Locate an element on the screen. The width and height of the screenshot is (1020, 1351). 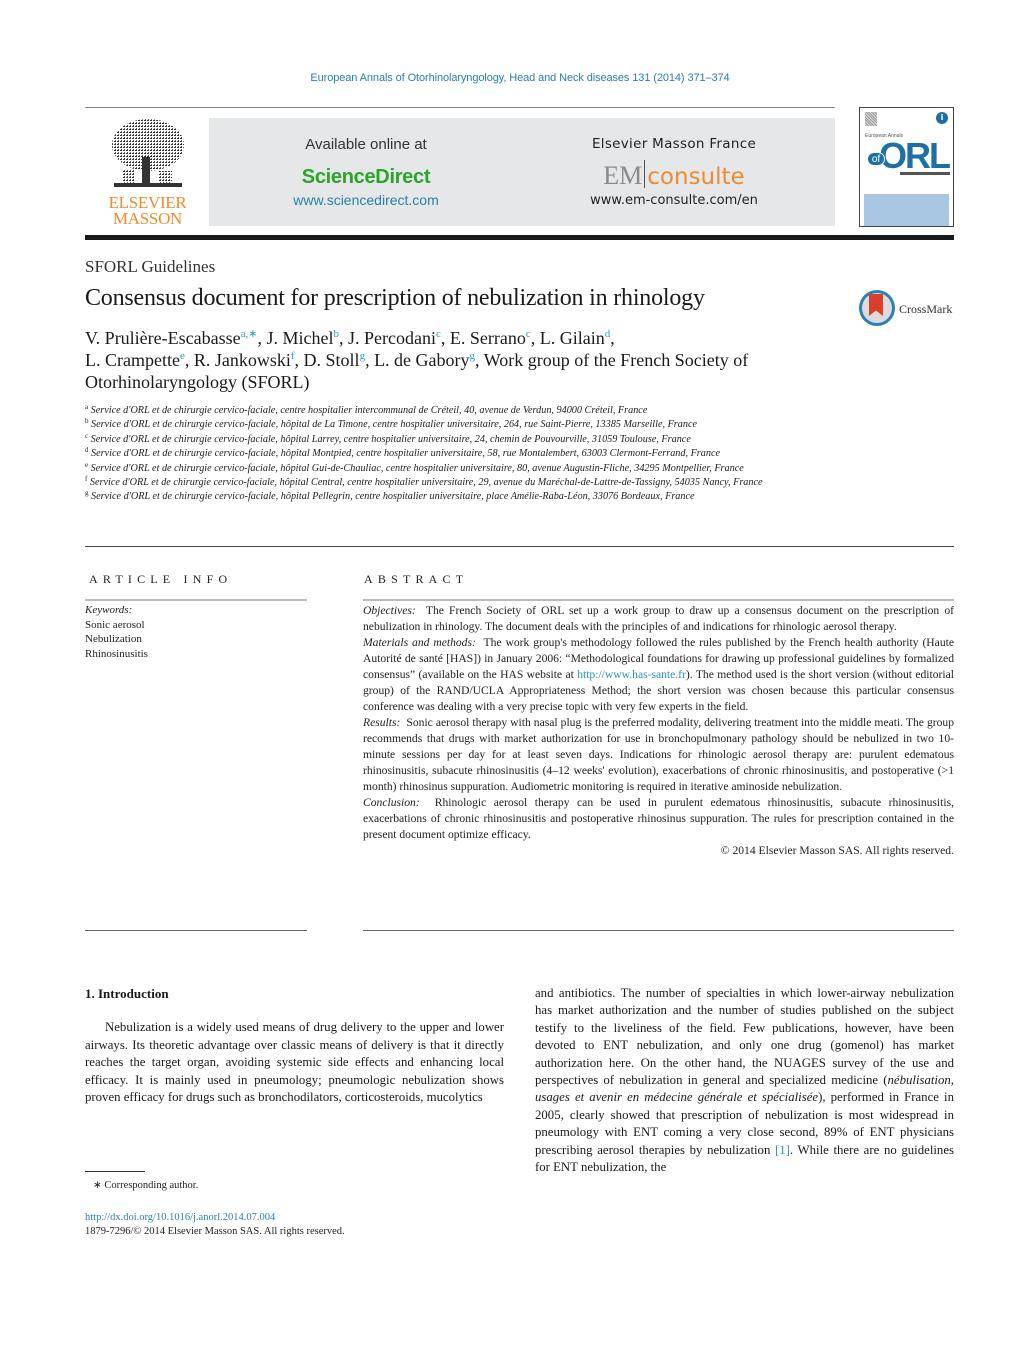
affiliation-key: e is located at coordinates (87, 464).